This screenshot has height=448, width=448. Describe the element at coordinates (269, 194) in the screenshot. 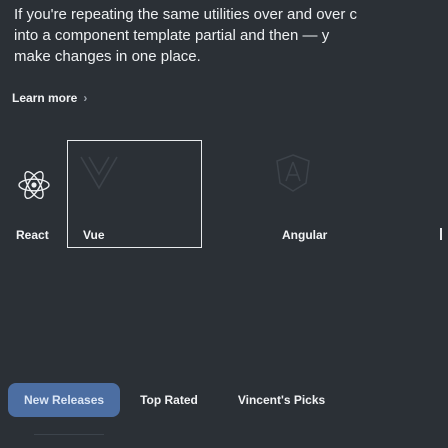

I see `framework-option-angular: Angular` at that location.